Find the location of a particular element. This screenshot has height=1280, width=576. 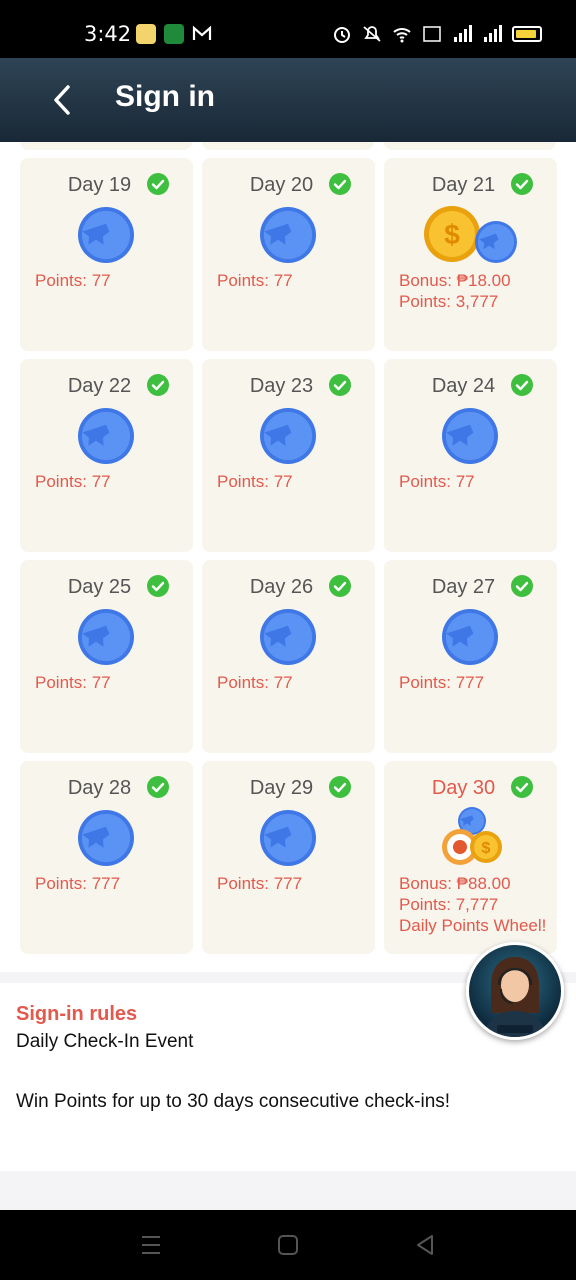

day-card: Day 25 Points: 77 is located at coordinates (106, 656).